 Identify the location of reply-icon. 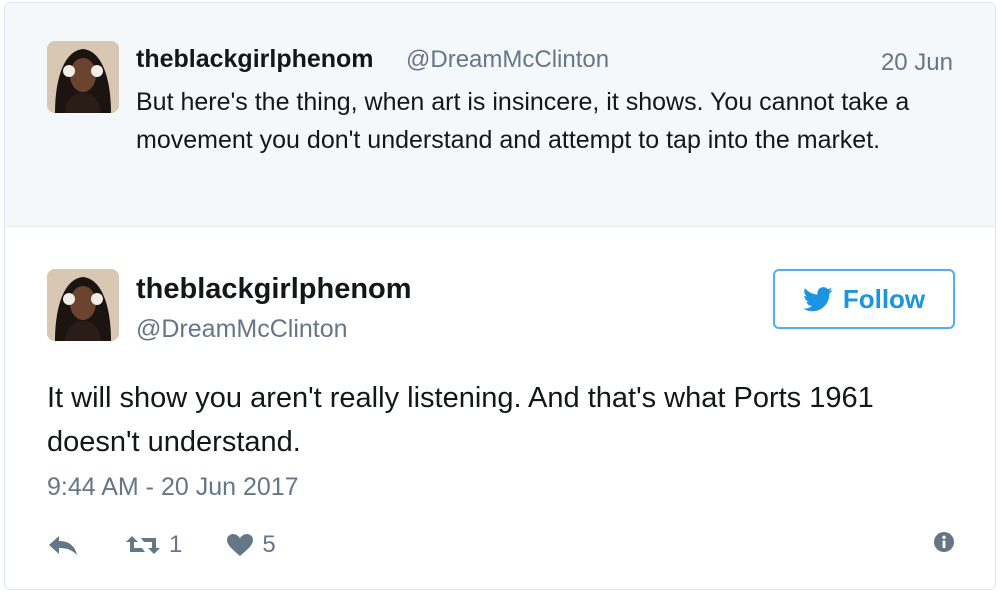
(63, 545).